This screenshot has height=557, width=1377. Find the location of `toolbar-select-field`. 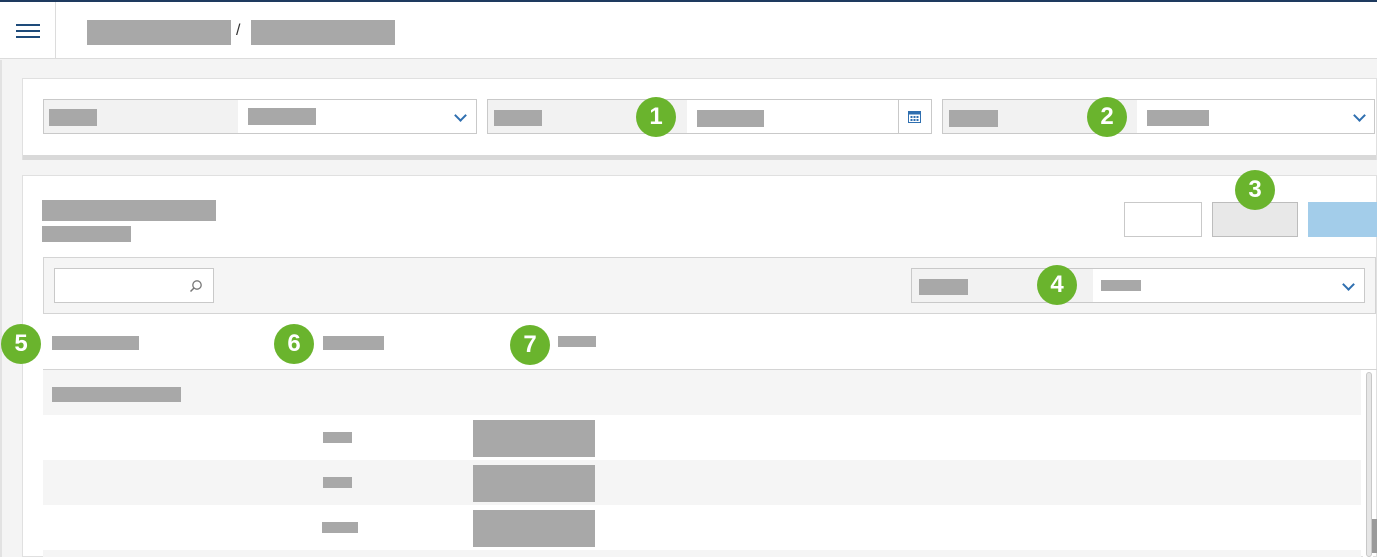

toolbar-select-field is located at coordinates (1138, 285).